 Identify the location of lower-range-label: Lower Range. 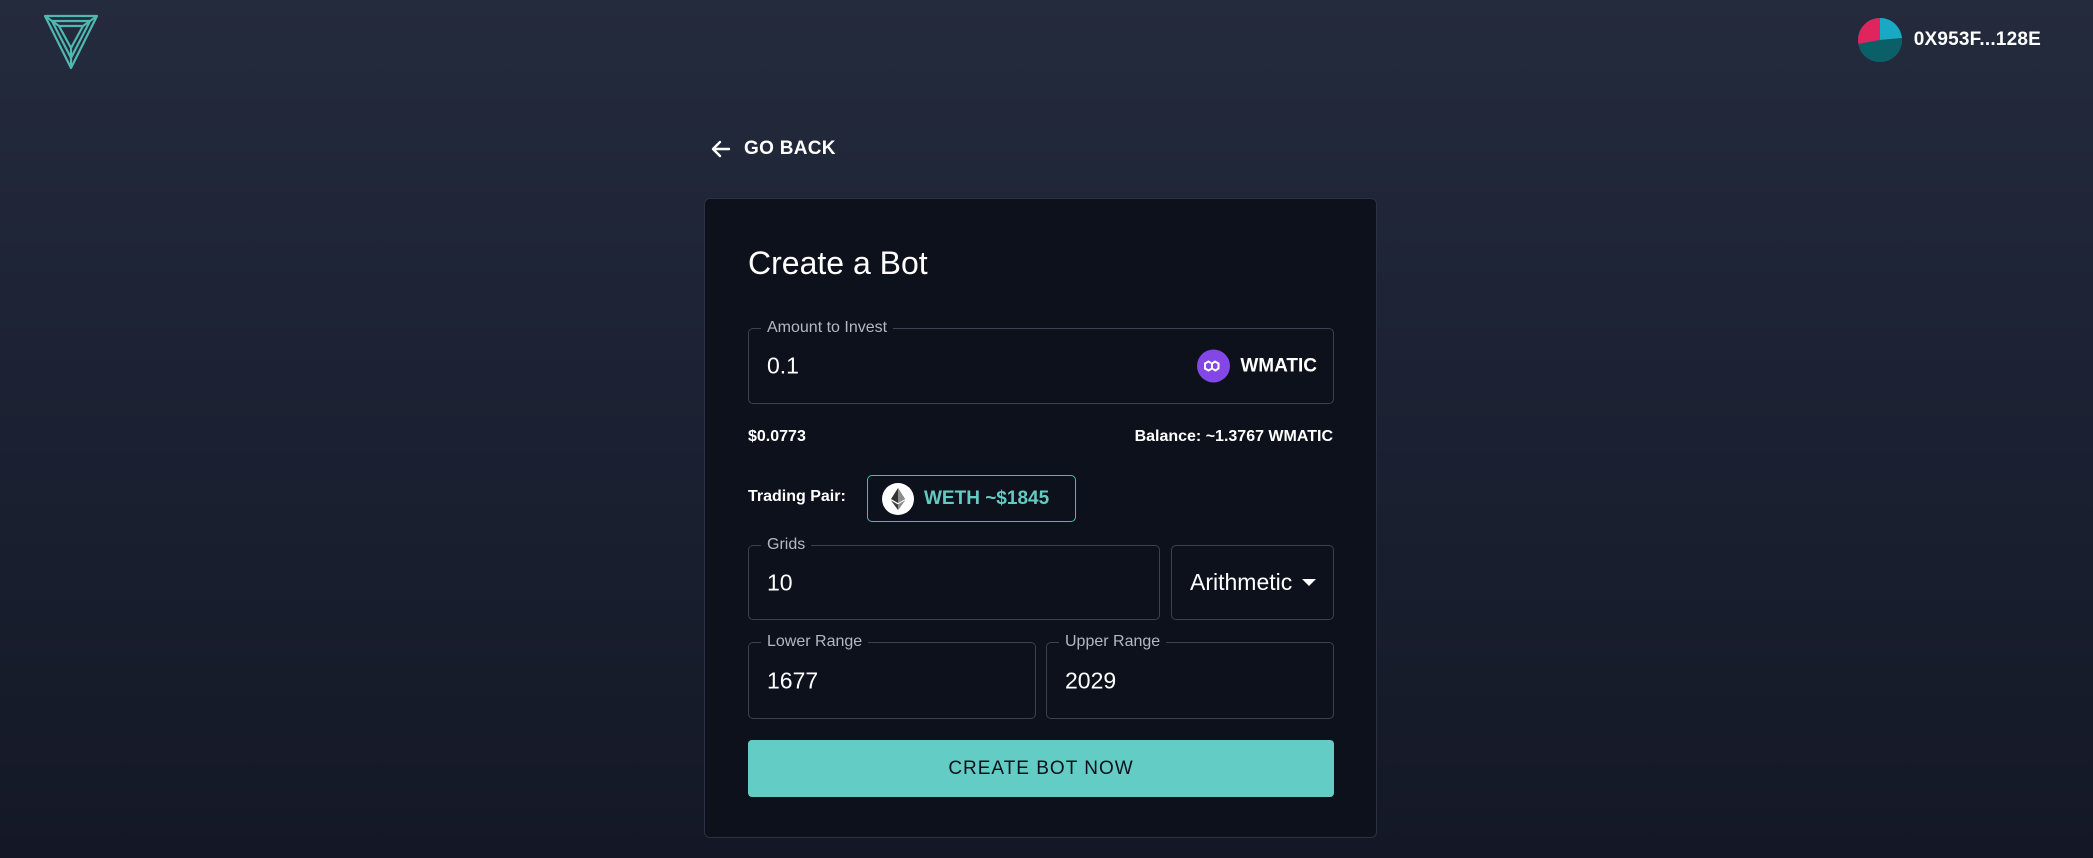
(815, 642).